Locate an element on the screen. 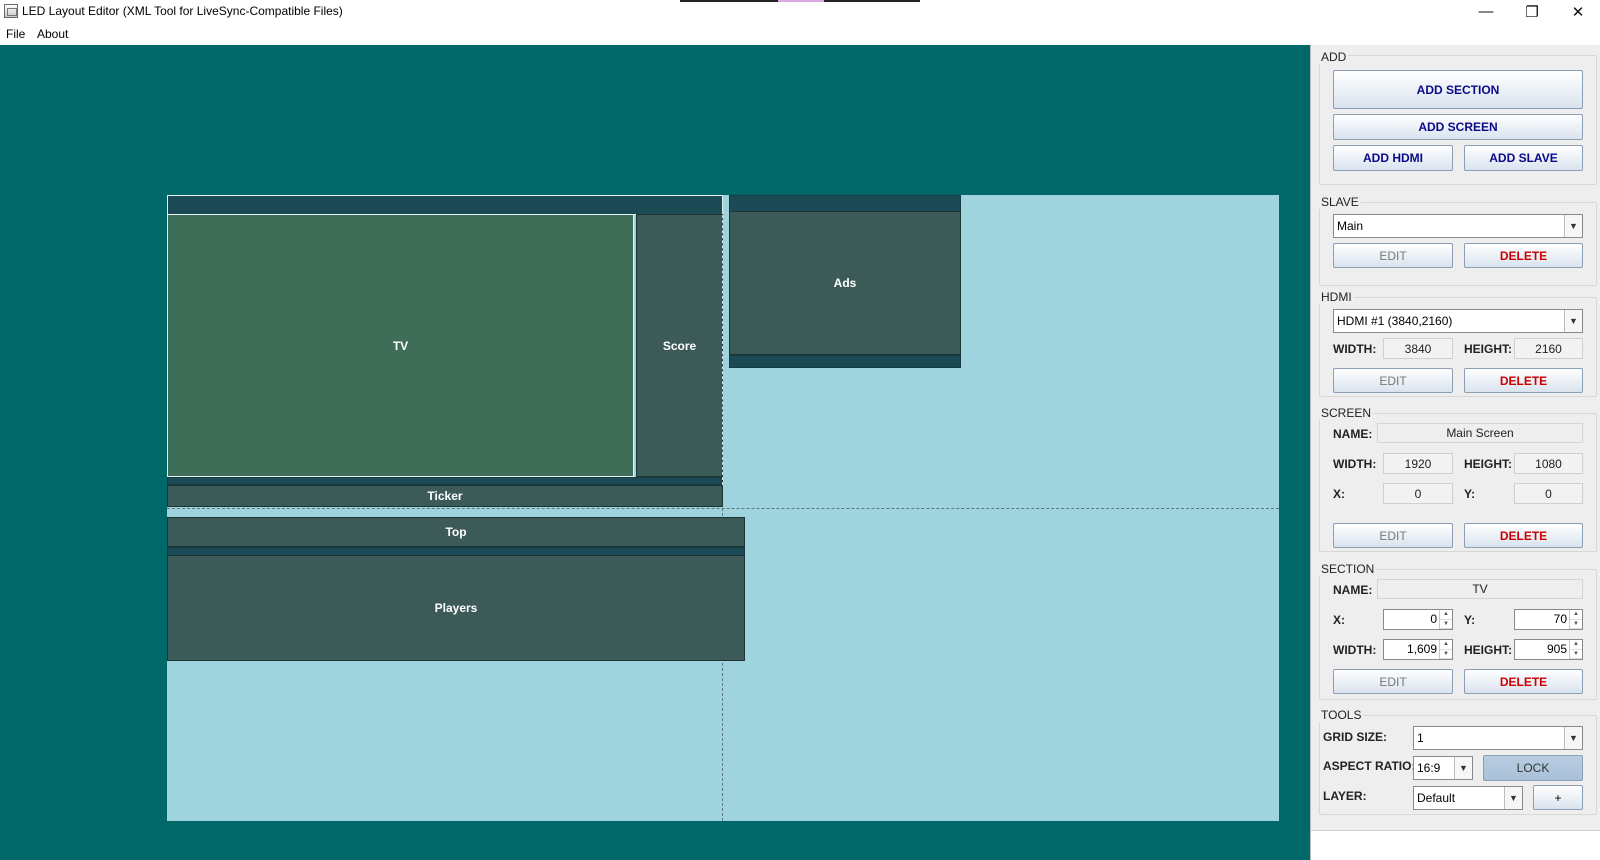 This screenshot has height=860, width=1600. section-height-value: 905 is located at coordinates (1556, 649).